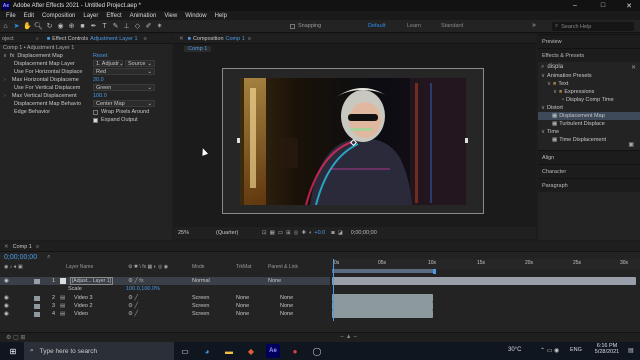  Describe the element at coordinates (113, 16) in the screenshot. I see `menu-effect: Effect` at that location.